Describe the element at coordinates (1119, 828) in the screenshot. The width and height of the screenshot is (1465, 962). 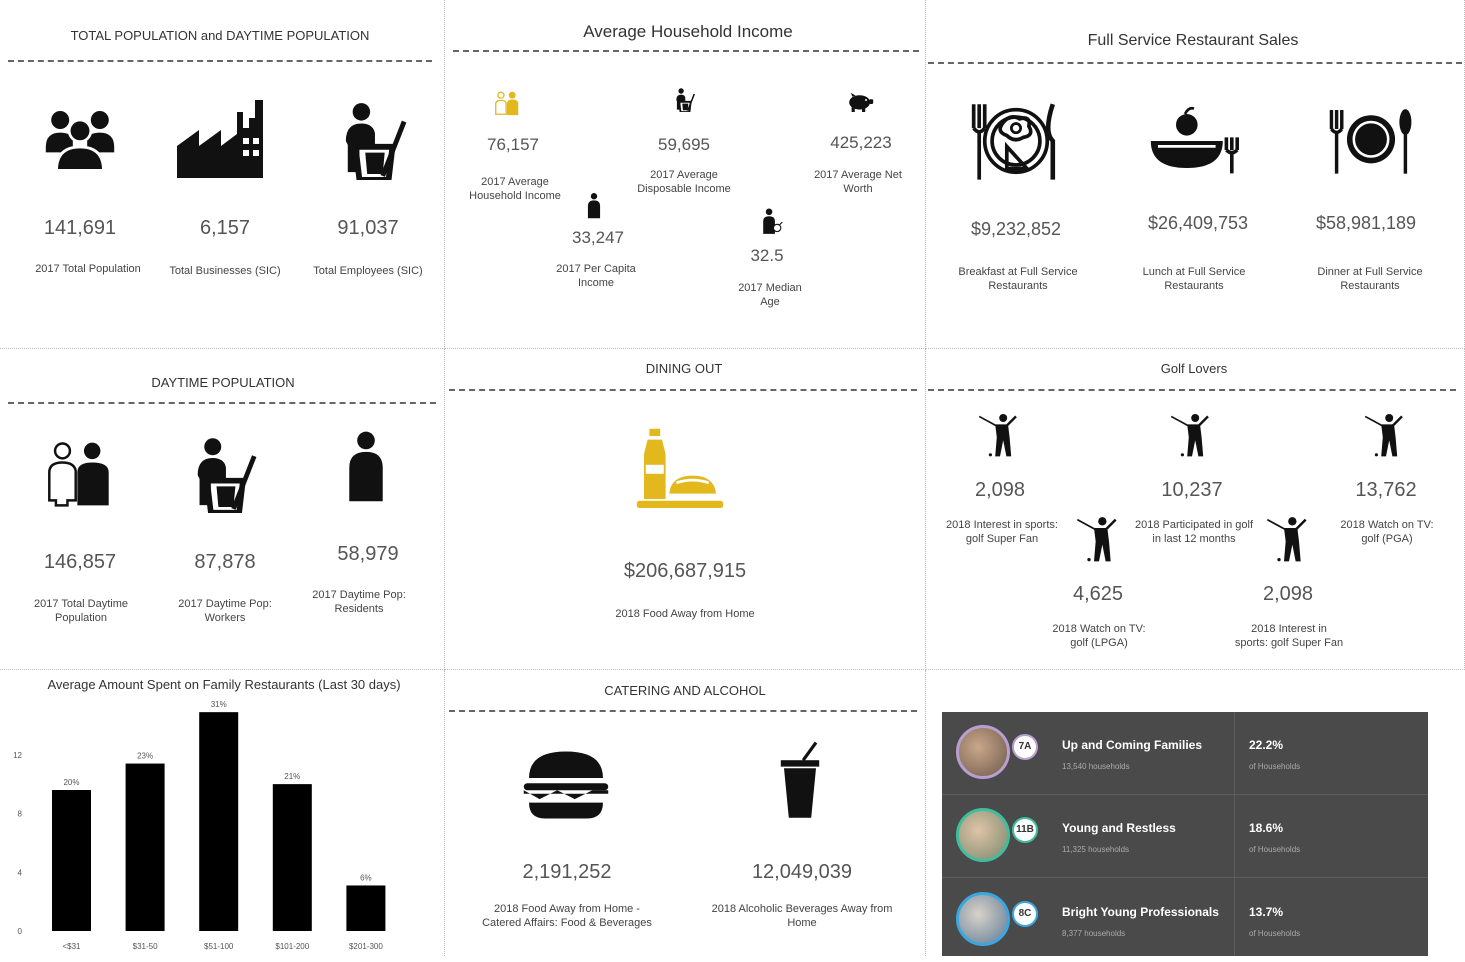
I see `segment-name: Young and Restless` at that location.